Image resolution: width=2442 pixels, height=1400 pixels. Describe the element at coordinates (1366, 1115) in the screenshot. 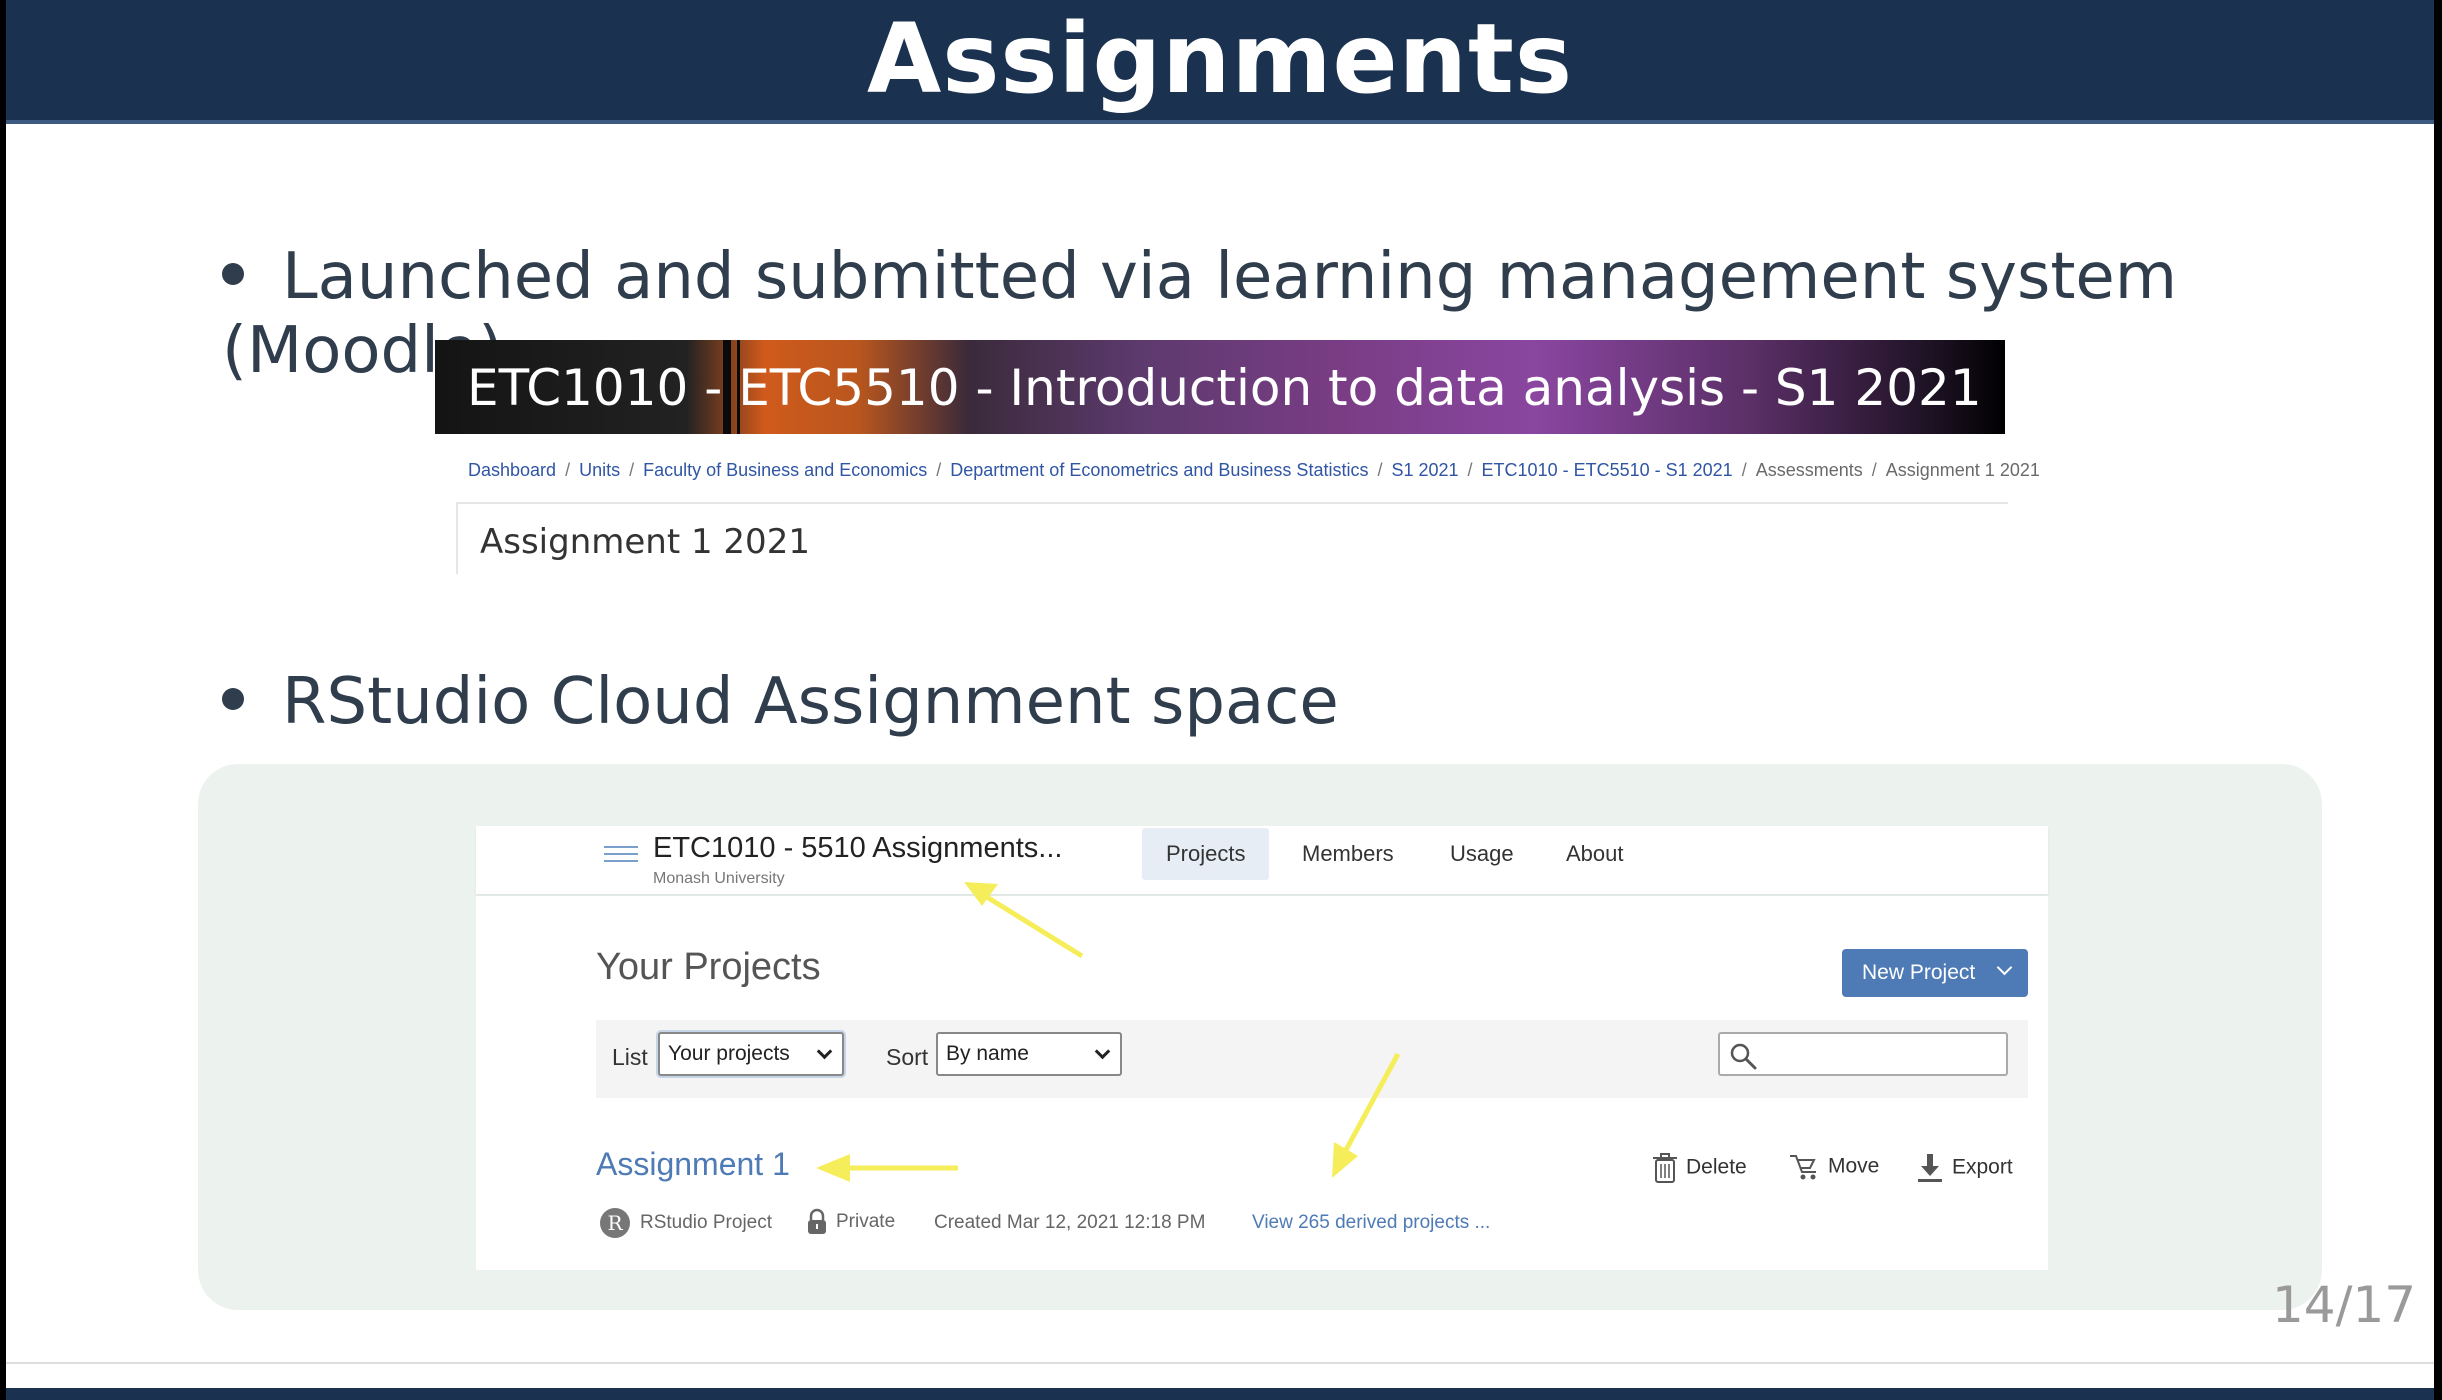

I see `arrow-to-derived-link-icon` at that location.